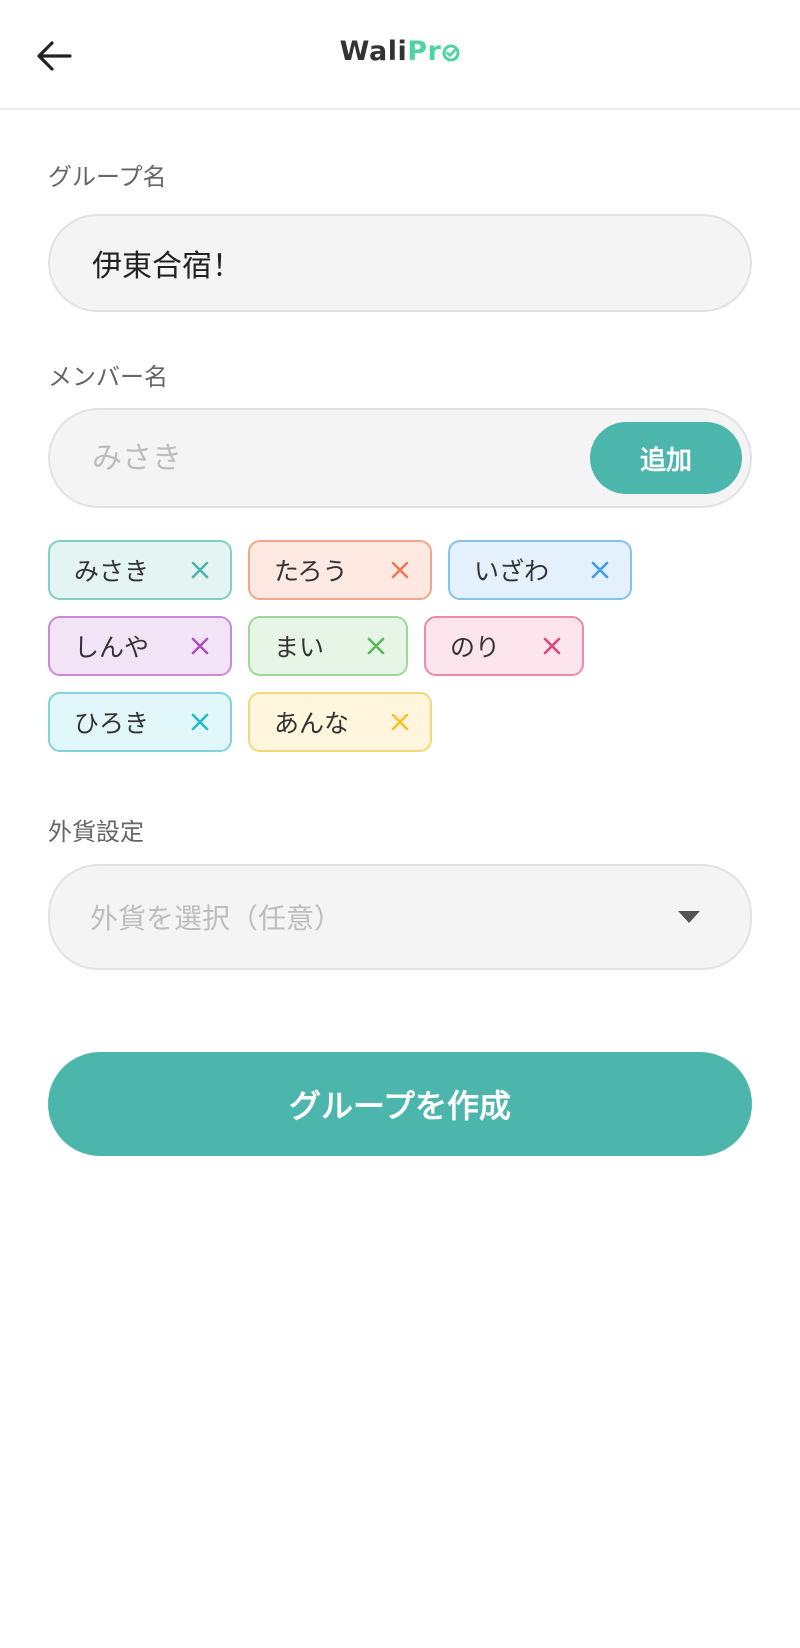 The height and width of the screenshot is (1648, 800). What do you see at coordinates (96, 832) in the screenshot?
I see `currency-label: 外貨設定` at bounding box center [96, 832].